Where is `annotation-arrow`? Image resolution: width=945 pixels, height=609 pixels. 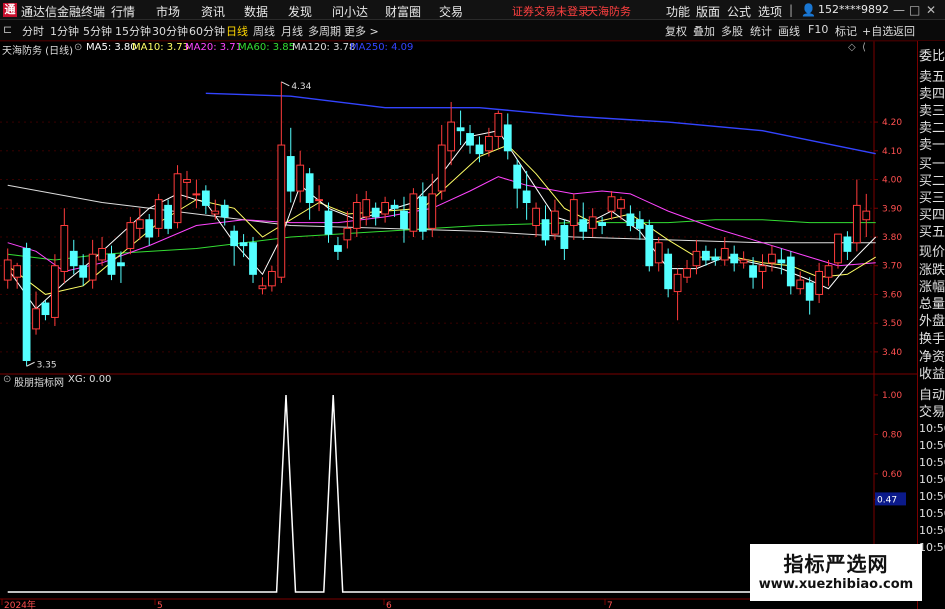
annotation-arrow is located at coordinates (30, 364).